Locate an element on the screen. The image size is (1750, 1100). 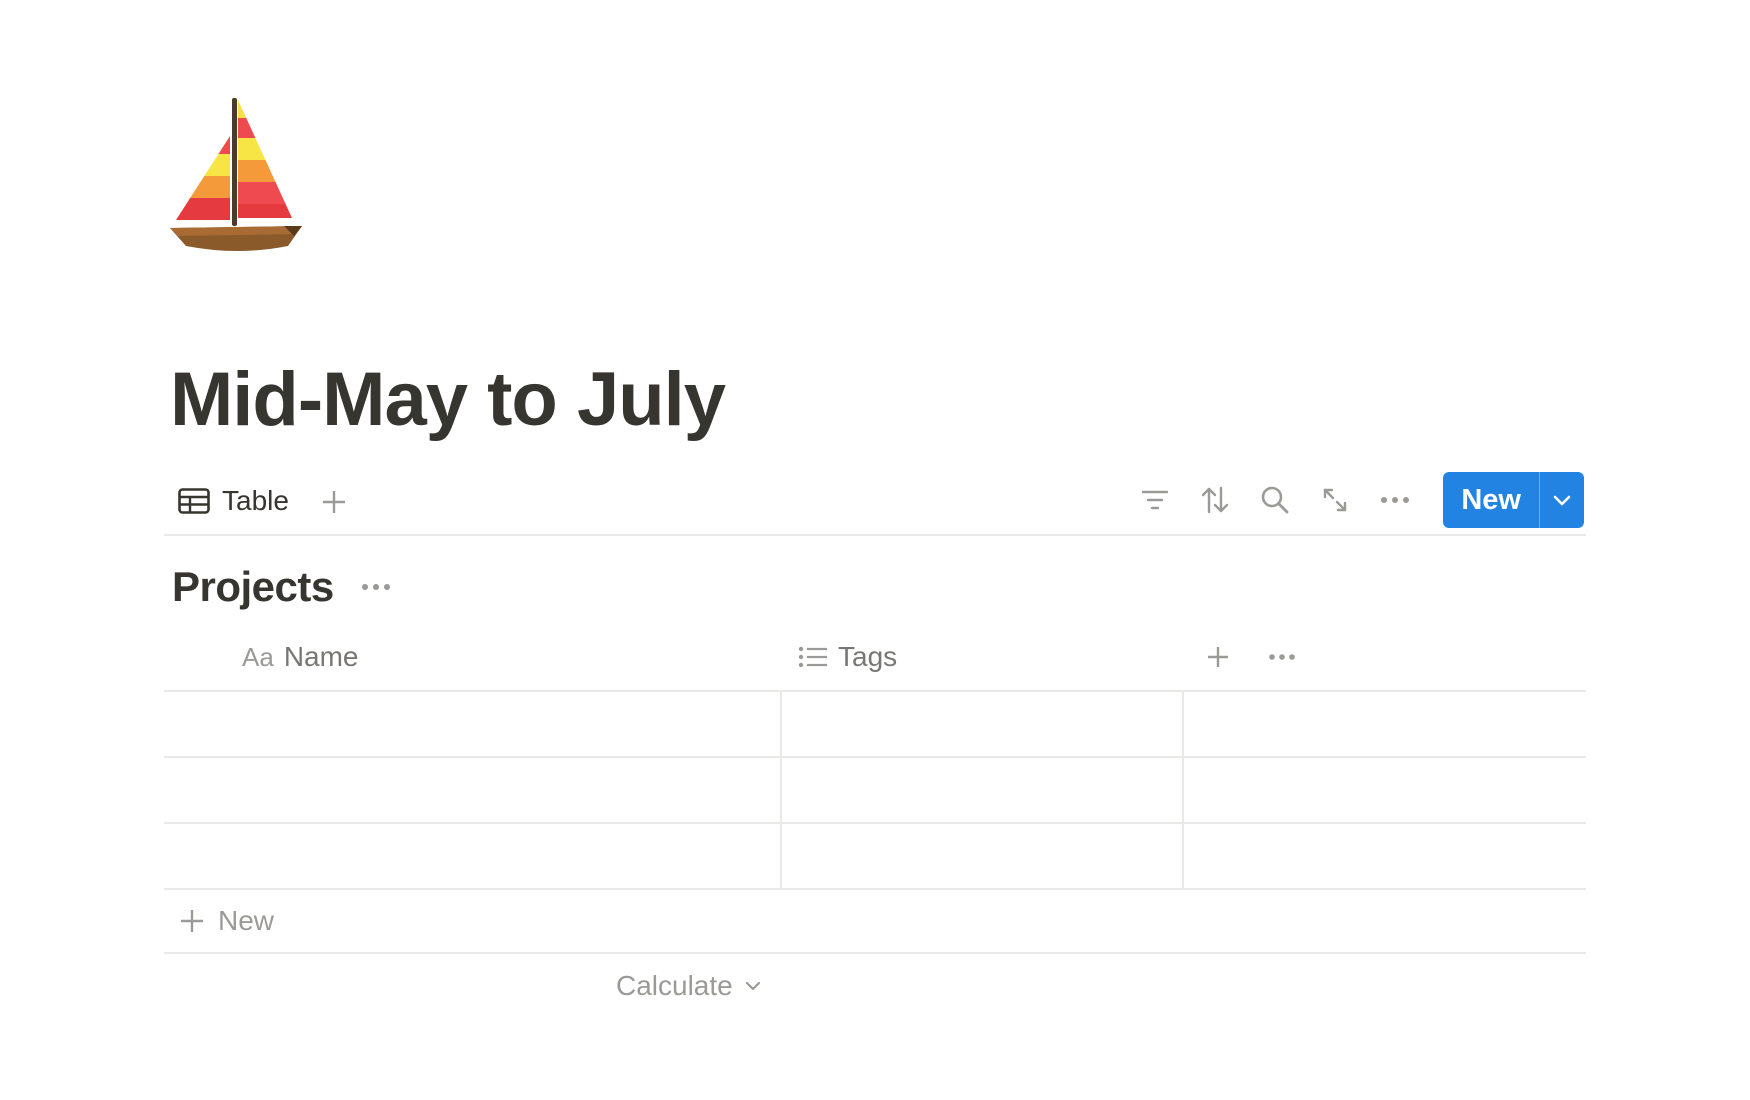
calculate-label: Calculate is located at coordinates (674, 985).